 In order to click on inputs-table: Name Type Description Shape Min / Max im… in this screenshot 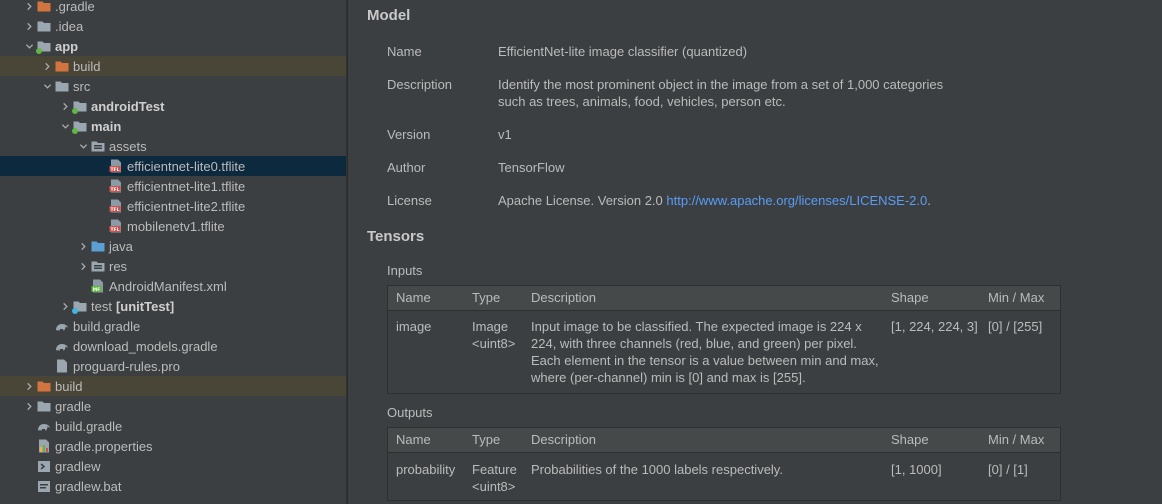, I will do `click(724, 339)`.